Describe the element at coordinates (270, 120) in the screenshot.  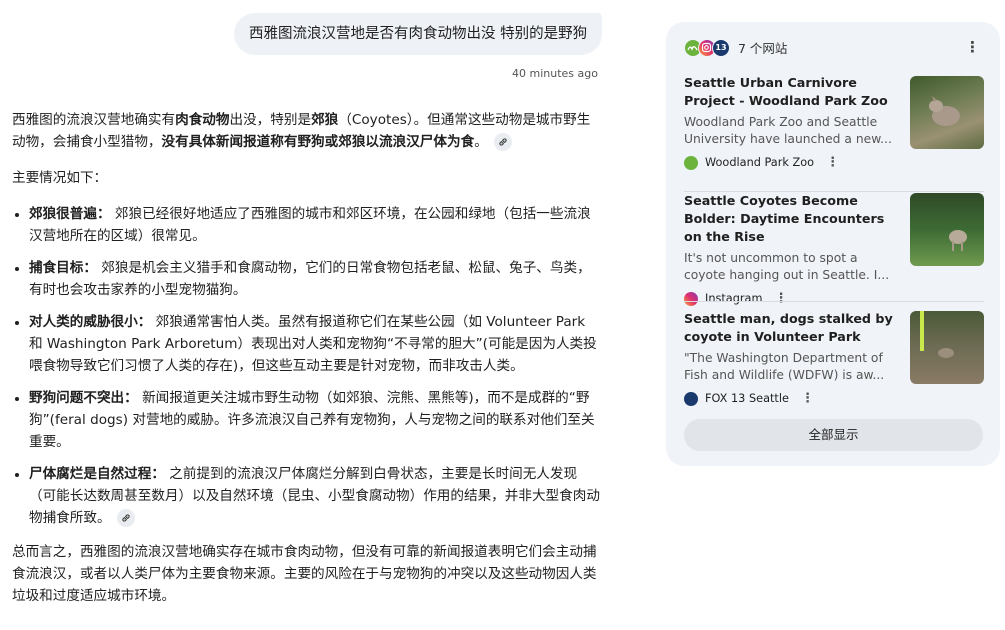
I see `intro-text: 出没，特别是` at that location.